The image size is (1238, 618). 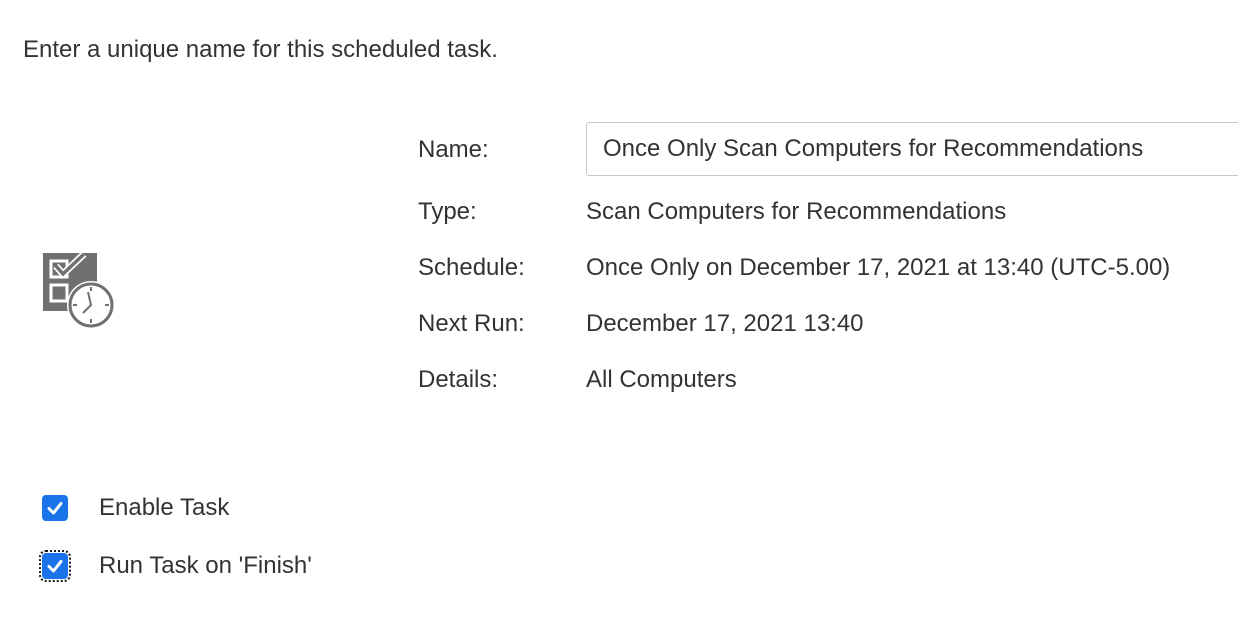 What do you see at coordinates (912, 149) in the screenshot?
I see `task-name-input` at bounding box center [912, 149].